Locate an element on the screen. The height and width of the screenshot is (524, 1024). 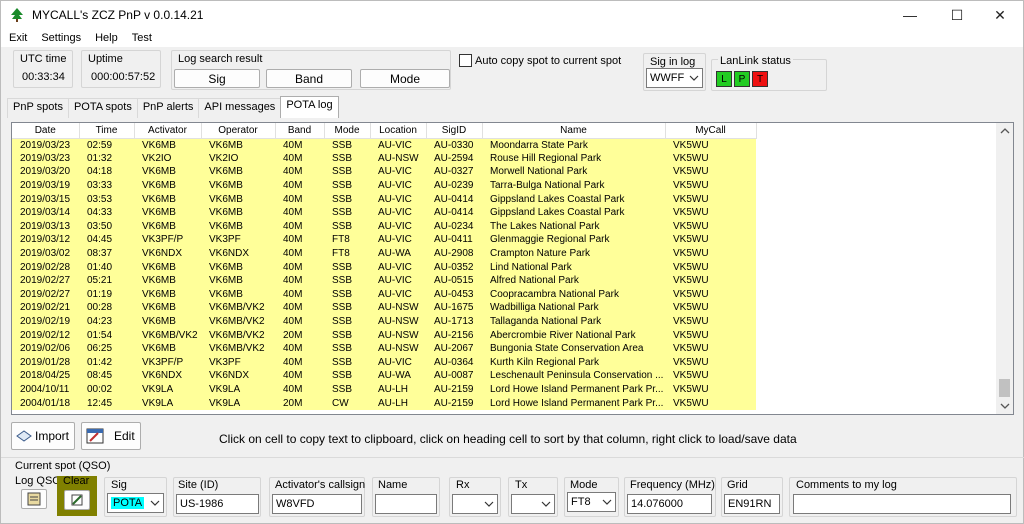
rx-select is located at coordinates (475, 504).